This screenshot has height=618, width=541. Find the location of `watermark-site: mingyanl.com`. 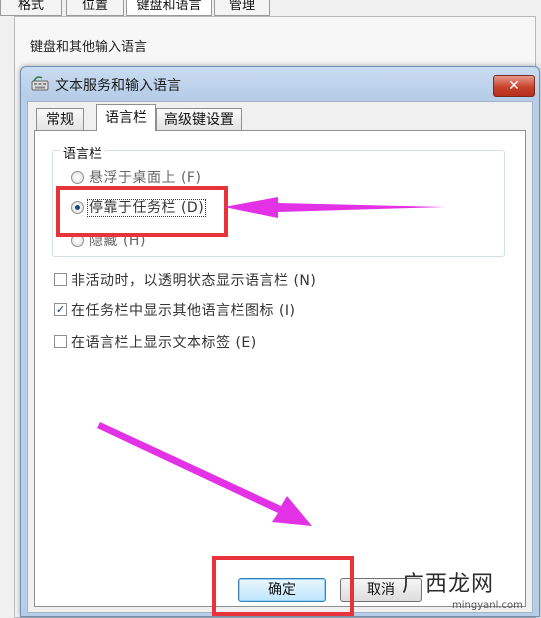

watermark-site: mingyanl.com is located at coordinates (487, 605).